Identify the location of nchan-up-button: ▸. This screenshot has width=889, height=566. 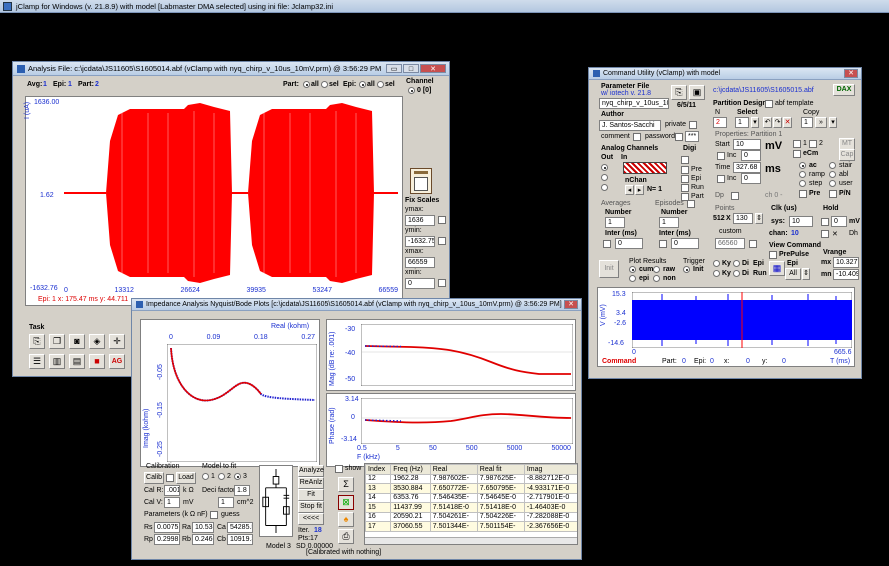
(639, 190).